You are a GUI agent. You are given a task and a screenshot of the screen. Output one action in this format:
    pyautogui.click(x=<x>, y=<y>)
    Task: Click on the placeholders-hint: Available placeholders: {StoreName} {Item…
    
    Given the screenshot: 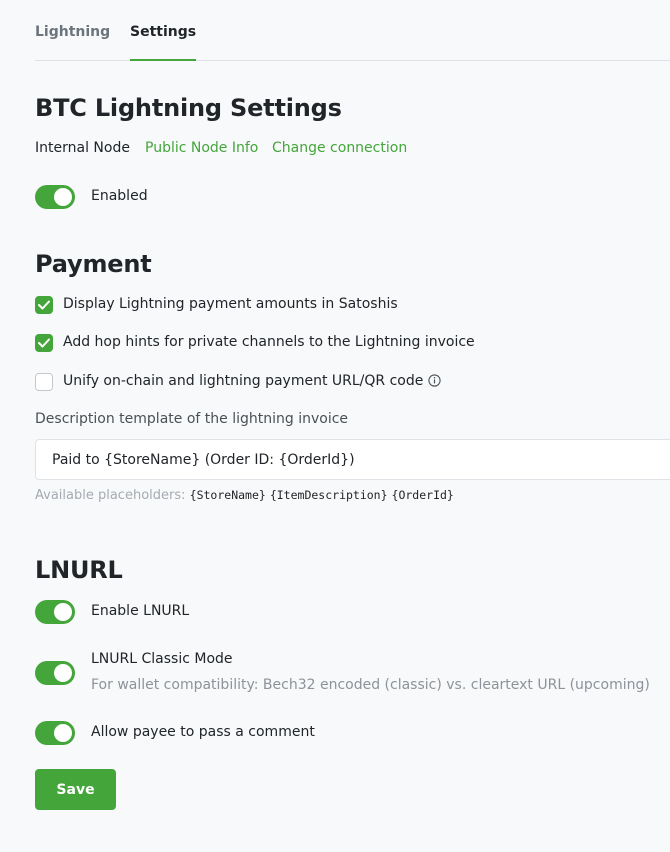 What is the action you would take?
    pyautogui.click(x=246, y=495)
    